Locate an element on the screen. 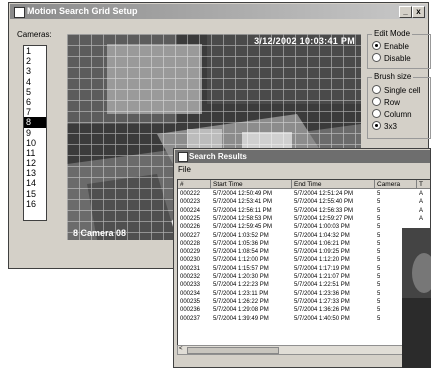 This screenshot has height=368, width=431. camera-list-item: 6 is located at coordinates (35, 102).